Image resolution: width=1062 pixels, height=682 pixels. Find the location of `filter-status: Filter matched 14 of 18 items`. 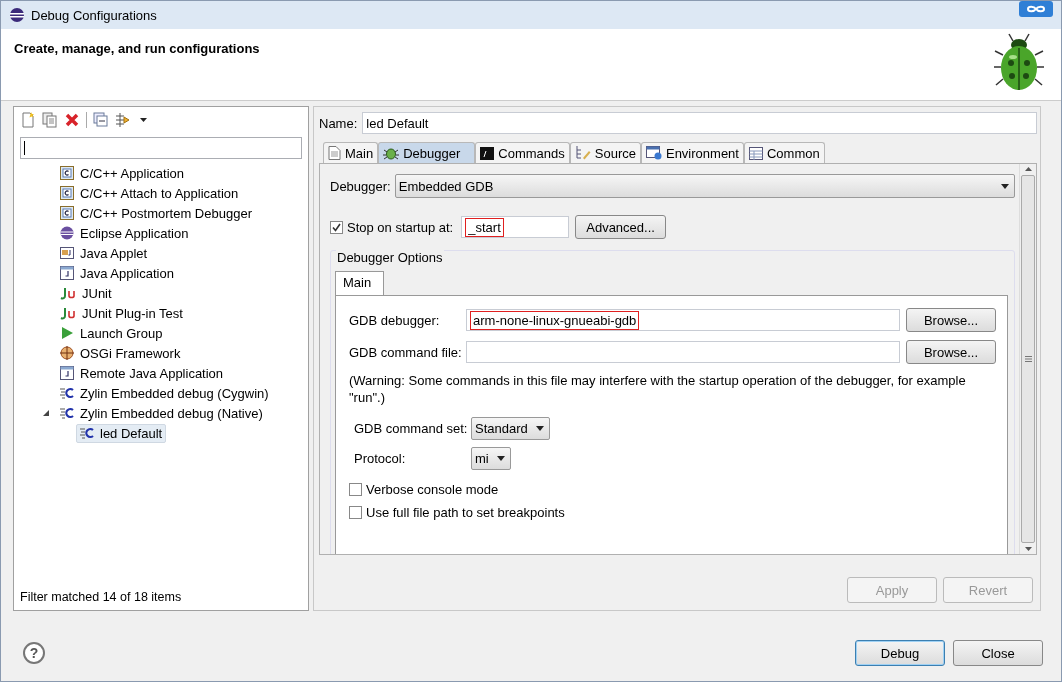

filter-status: Filter matched 14 of 18 items is located at coordinates (101, 598).